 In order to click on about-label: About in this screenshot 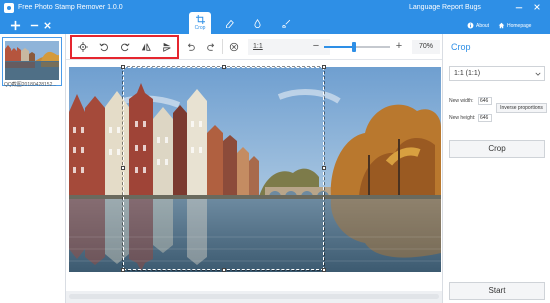, I will do `click(483, 25)`.